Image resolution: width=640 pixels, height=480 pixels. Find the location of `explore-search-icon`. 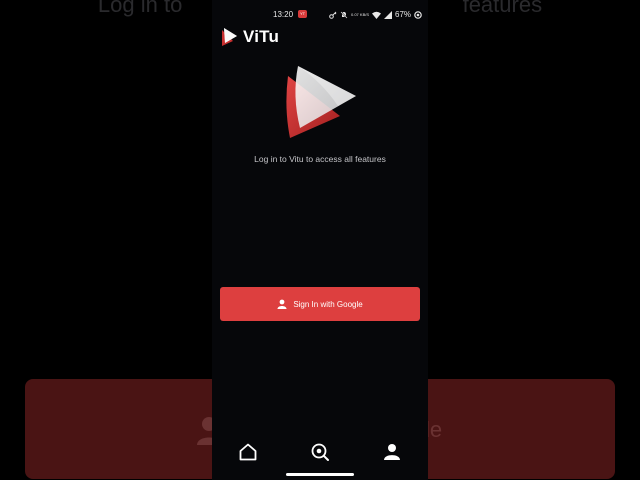

explore-search-icon is located at coordinates (320, 452).